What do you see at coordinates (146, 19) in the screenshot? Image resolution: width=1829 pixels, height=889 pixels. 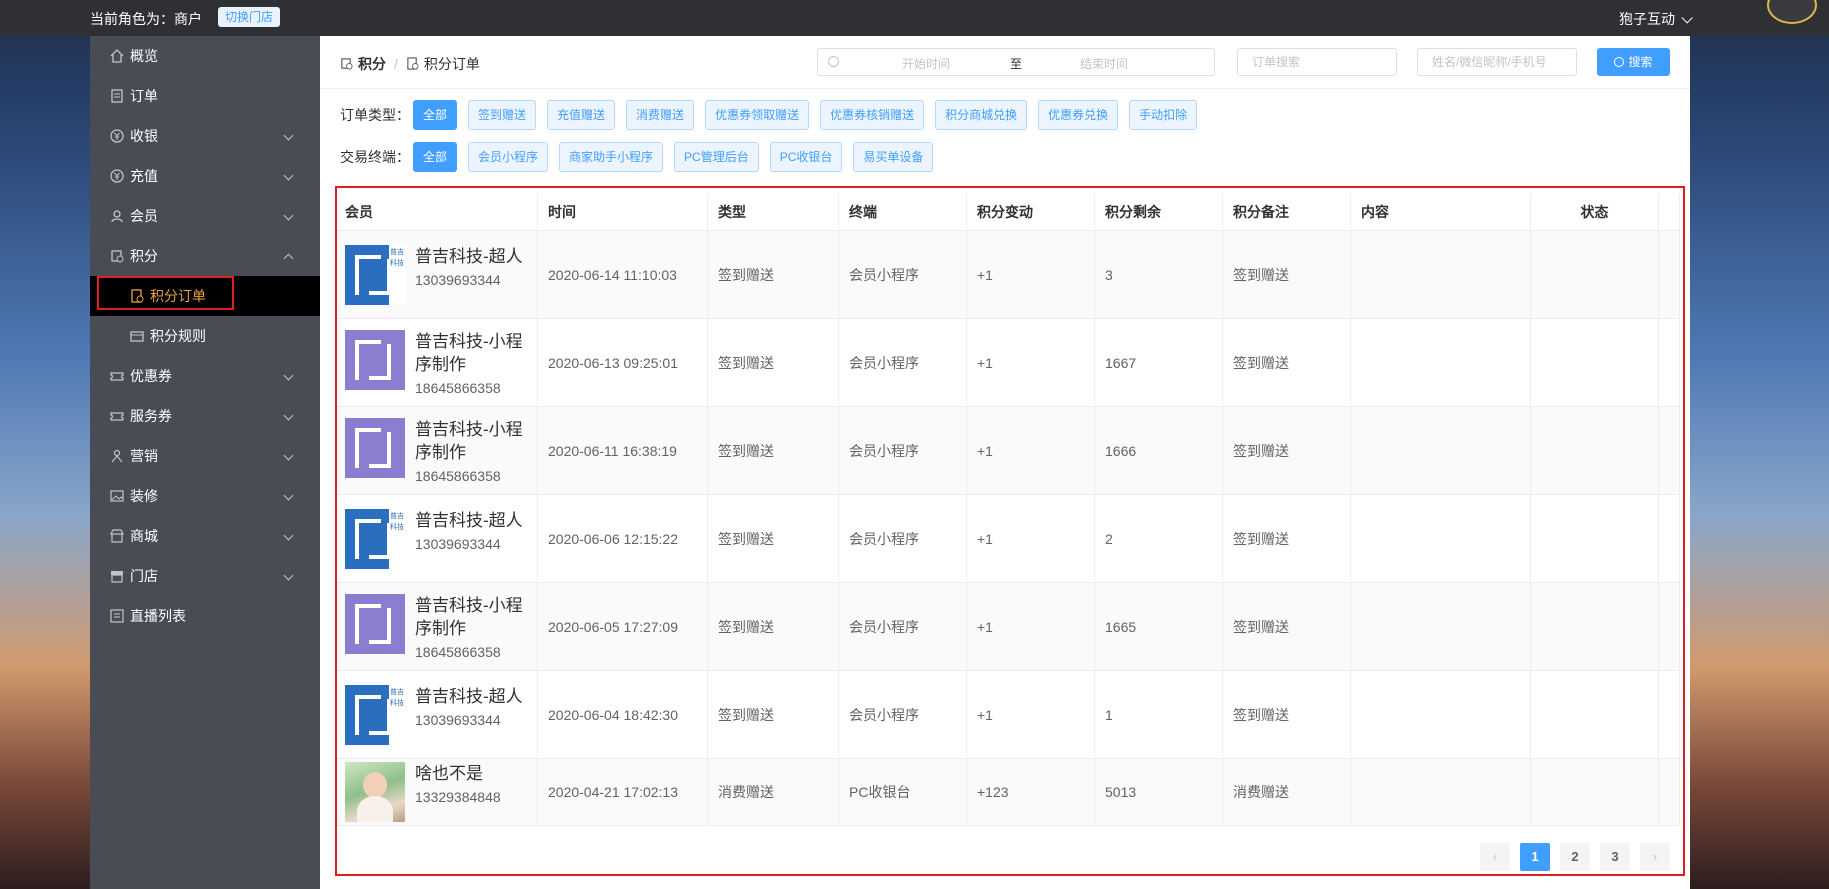 I see `role-text: 当前角色为：商户` at bounding box center [146, 19].